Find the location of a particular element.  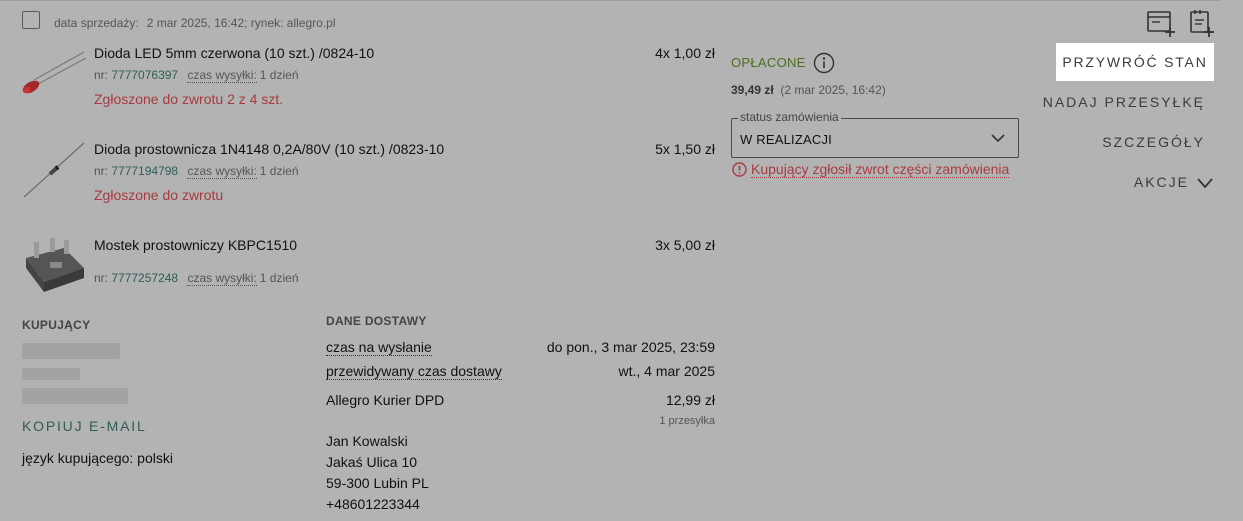

payment-status: OPŁACONE is located at coordinates (768, 62).